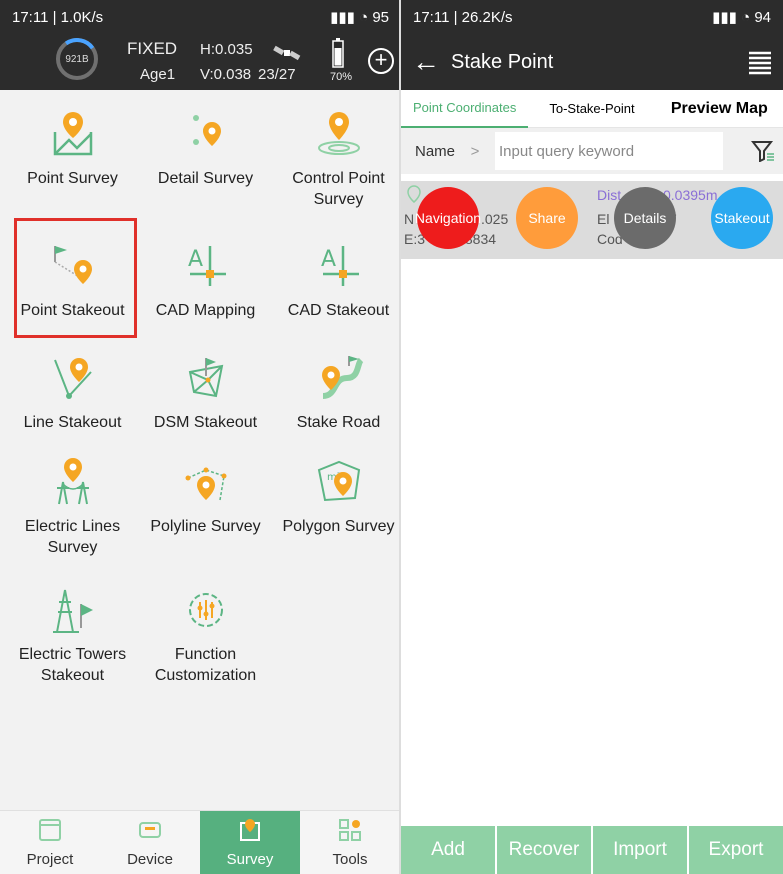  Describe the element at coordinates (72, 611) in the screenshot. I see `electric-towers-icon` at that location.